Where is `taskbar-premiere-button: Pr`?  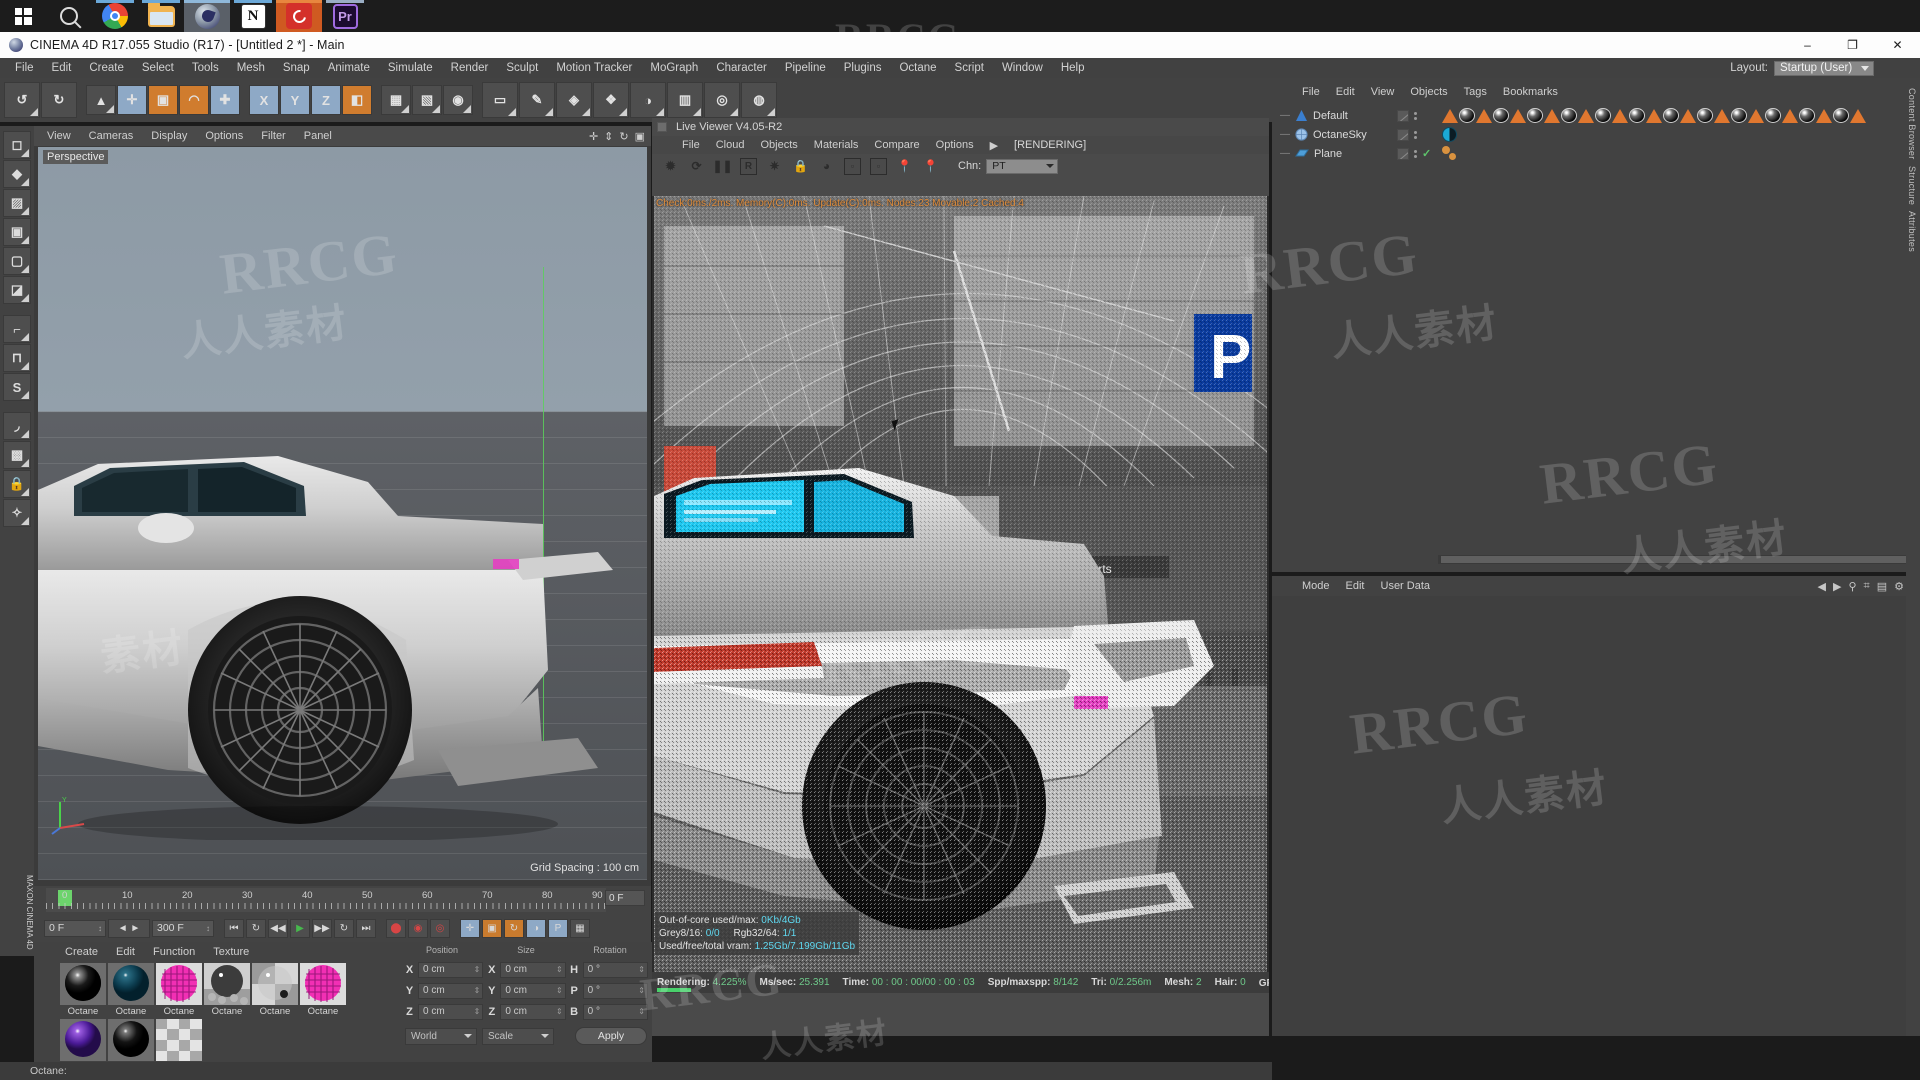
taskbar-premiere-button: Pr is located at coordinates (345, 16).